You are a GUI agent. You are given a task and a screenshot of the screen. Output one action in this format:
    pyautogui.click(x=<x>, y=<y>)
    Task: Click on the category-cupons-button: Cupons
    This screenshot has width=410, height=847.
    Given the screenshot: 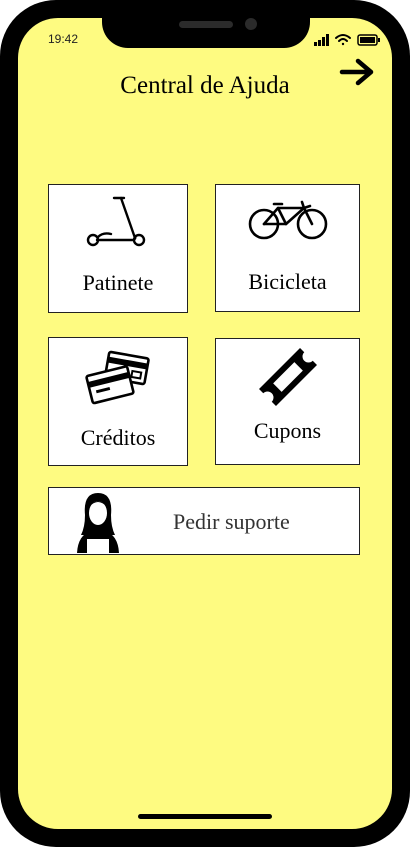 What is the action you would take?
    pyautogui.click(x=287, y=401)
    